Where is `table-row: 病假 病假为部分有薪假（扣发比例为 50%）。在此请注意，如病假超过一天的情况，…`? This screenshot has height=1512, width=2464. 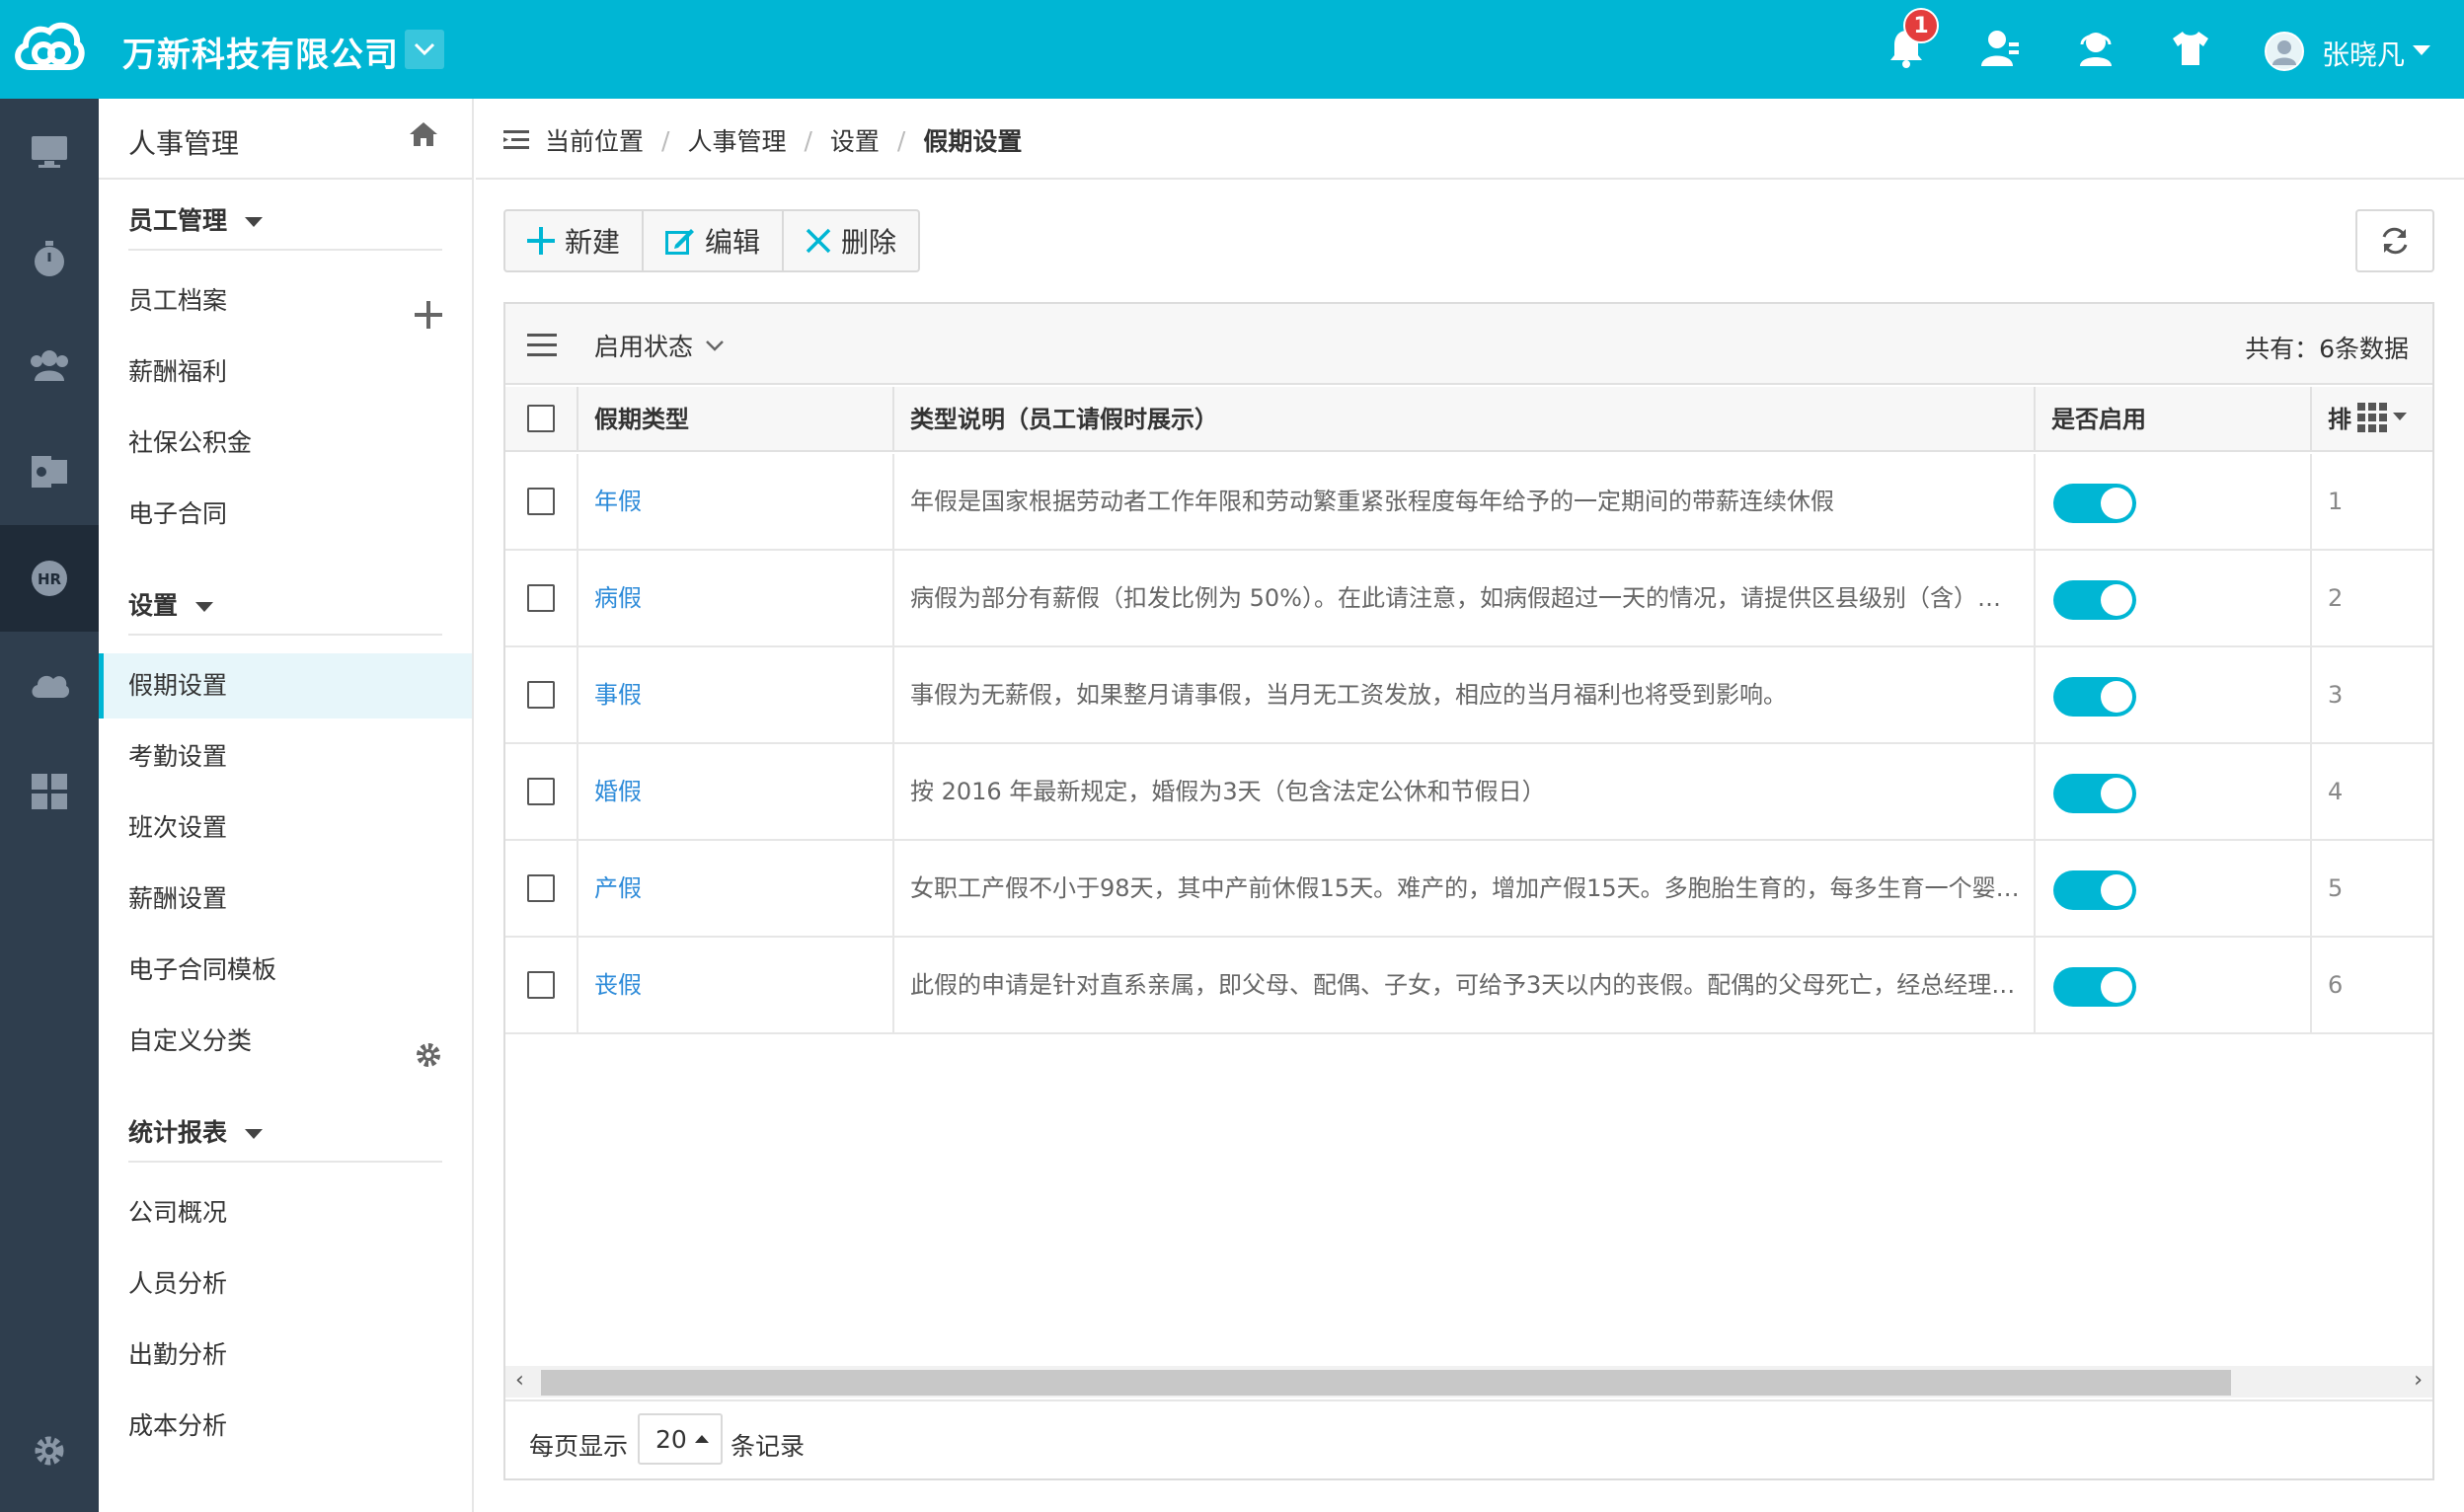
table-row: 病假 病假为部分有薪假（扣发比例为 50%）。在此请注意，如病假超过一天的情况，… is located at coordinates (1468, 599).